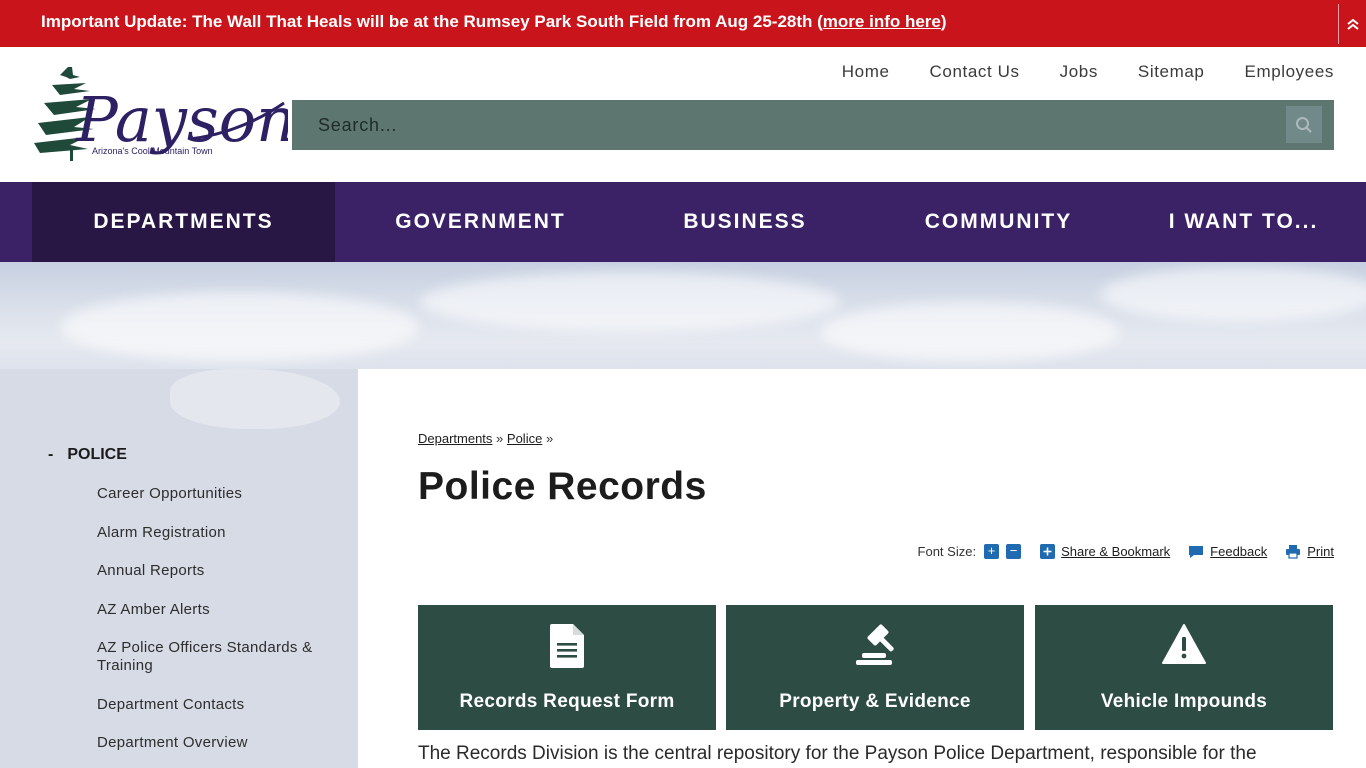 The height and width of the screenshot is (768, 1366). I want to click on card-records-request-form: Records Request Form, so click(567, 667).